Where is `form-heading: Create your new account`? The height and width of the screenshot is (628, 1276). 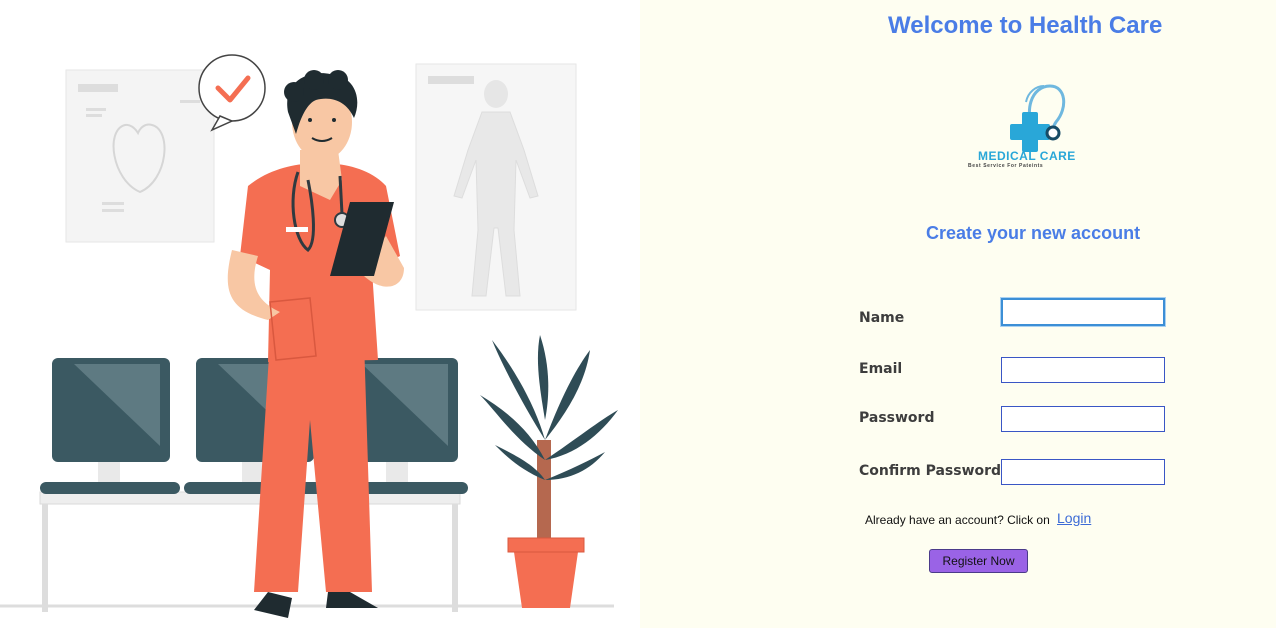 form-heading: Create your new account is located at coordinates (1033, 233).